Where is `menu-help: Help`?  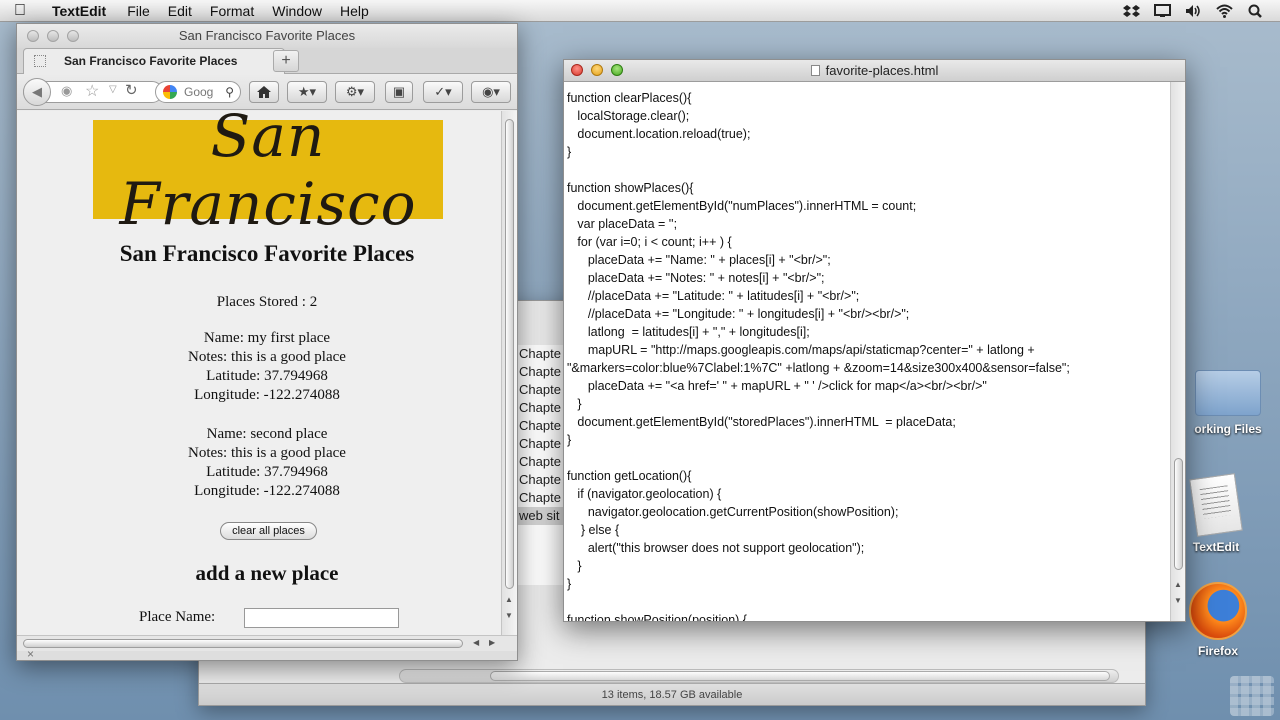
menu-help: Help is located at coordinates (354, 11).